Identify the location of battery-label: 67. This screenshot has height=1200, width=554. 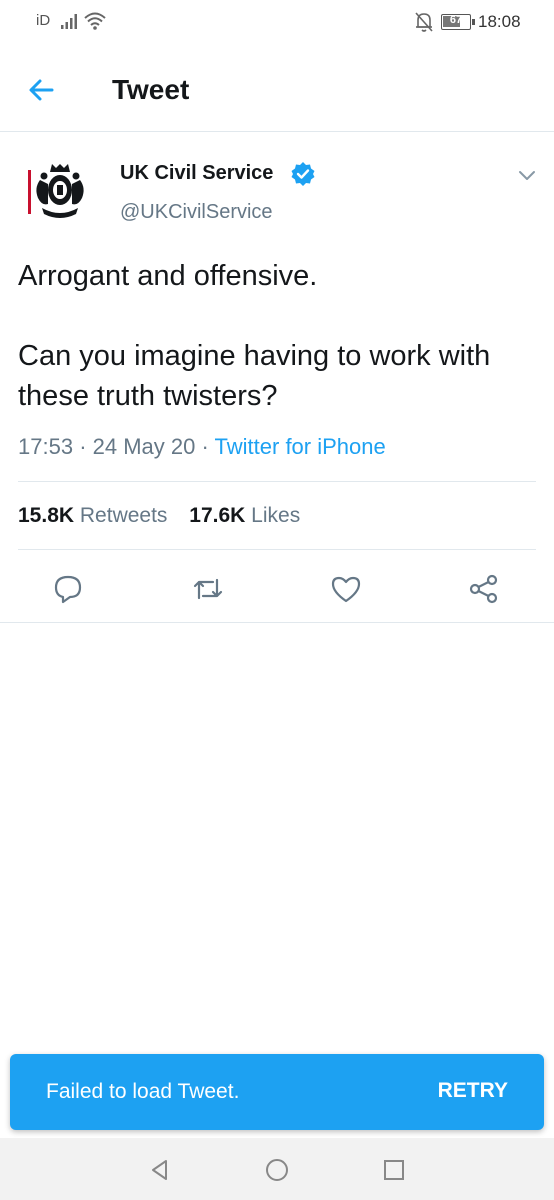
(456, 20).